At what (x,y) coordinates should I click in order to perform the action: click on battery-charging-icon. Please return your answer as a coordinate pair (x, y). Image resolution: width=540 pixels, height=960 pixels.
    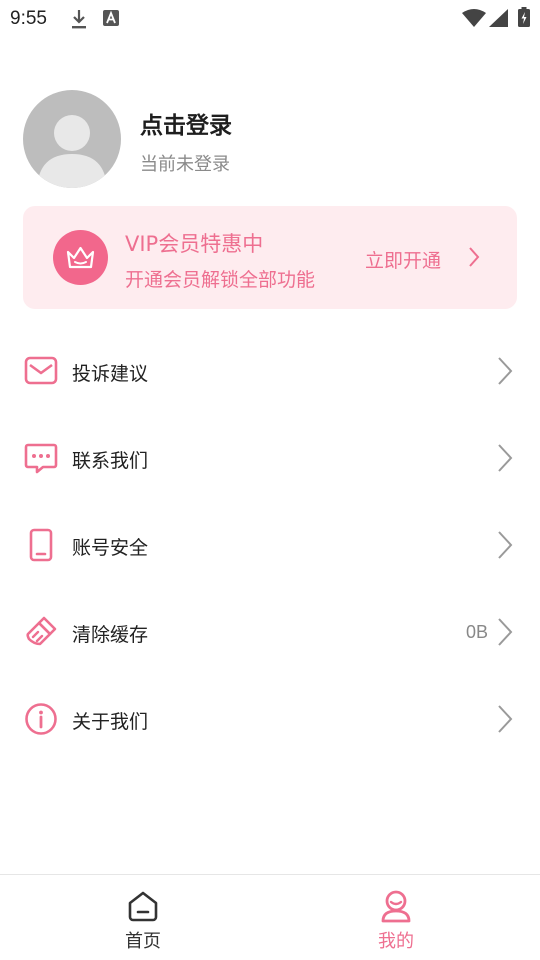
    Looking at the image, I should click on (524, 17).